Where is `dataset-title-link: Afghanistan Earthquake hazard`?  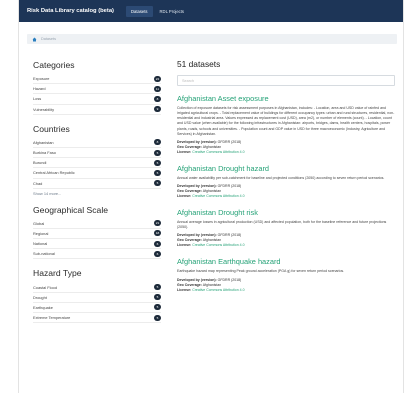 dataset-title-link: Afghanistan Earthquake hazard is located at coordinates (286, 261).